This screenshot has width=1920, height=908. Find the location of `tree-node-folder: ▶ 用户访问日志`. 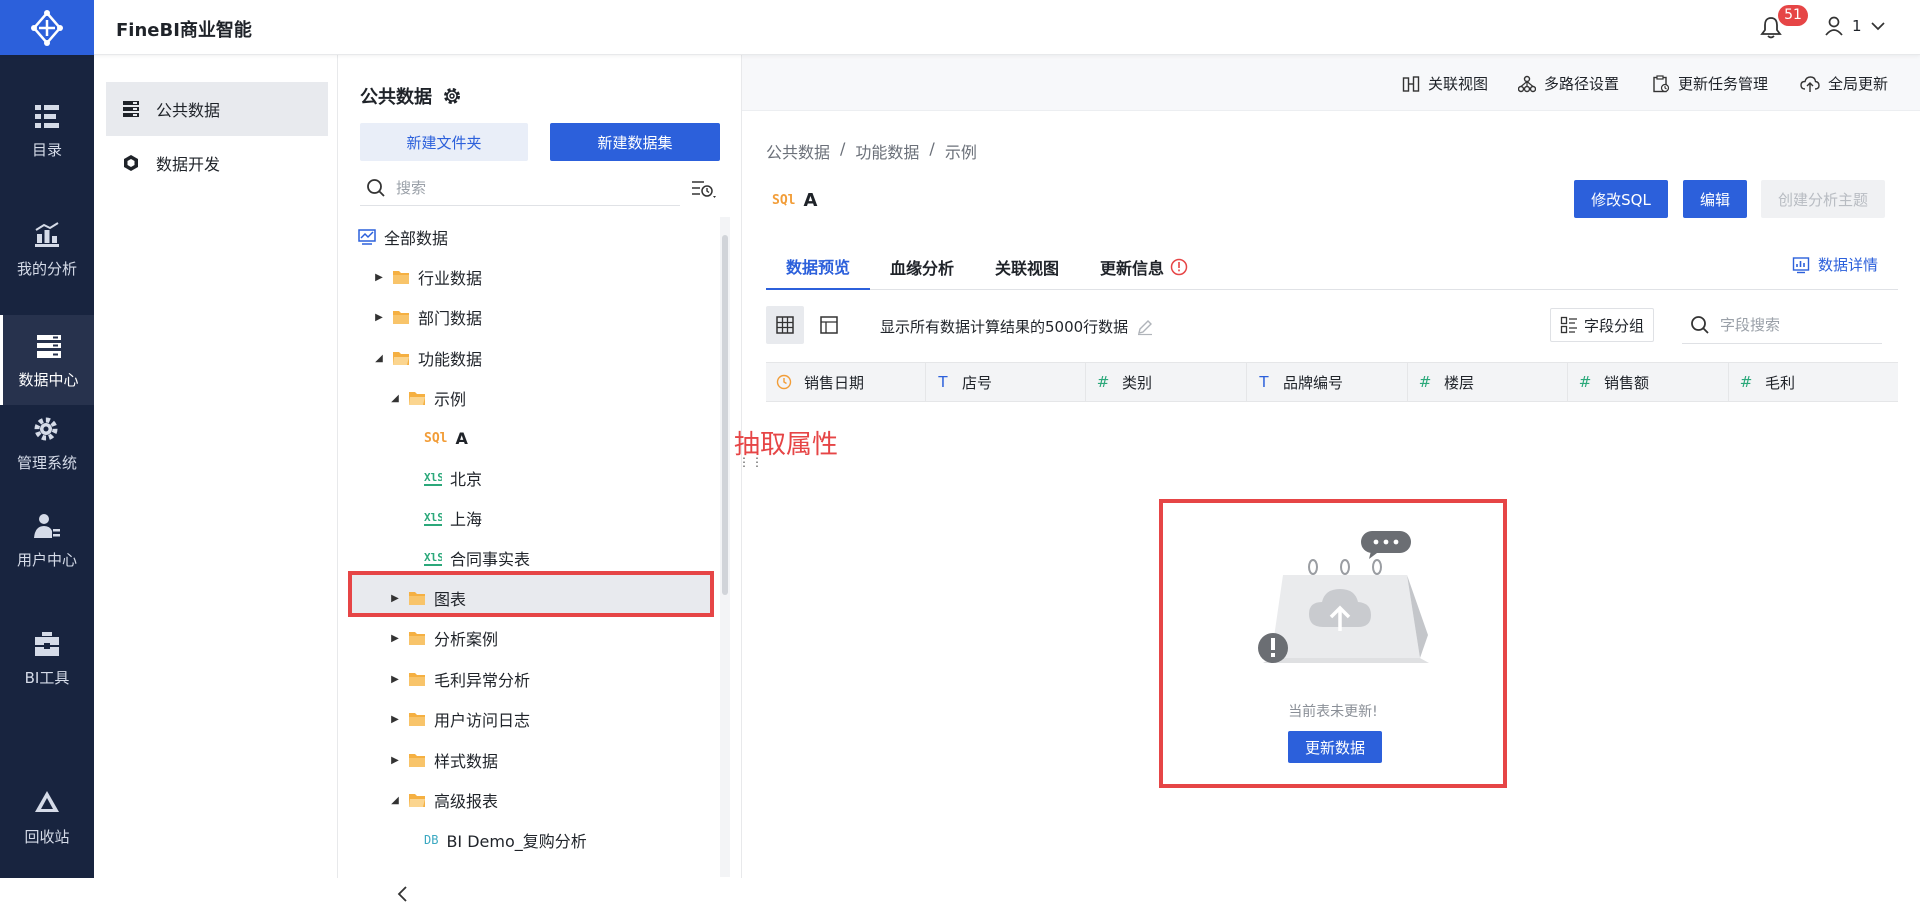

tree-node-folder: ▶ 用户访问日志 is located at coordinates (460, 719).